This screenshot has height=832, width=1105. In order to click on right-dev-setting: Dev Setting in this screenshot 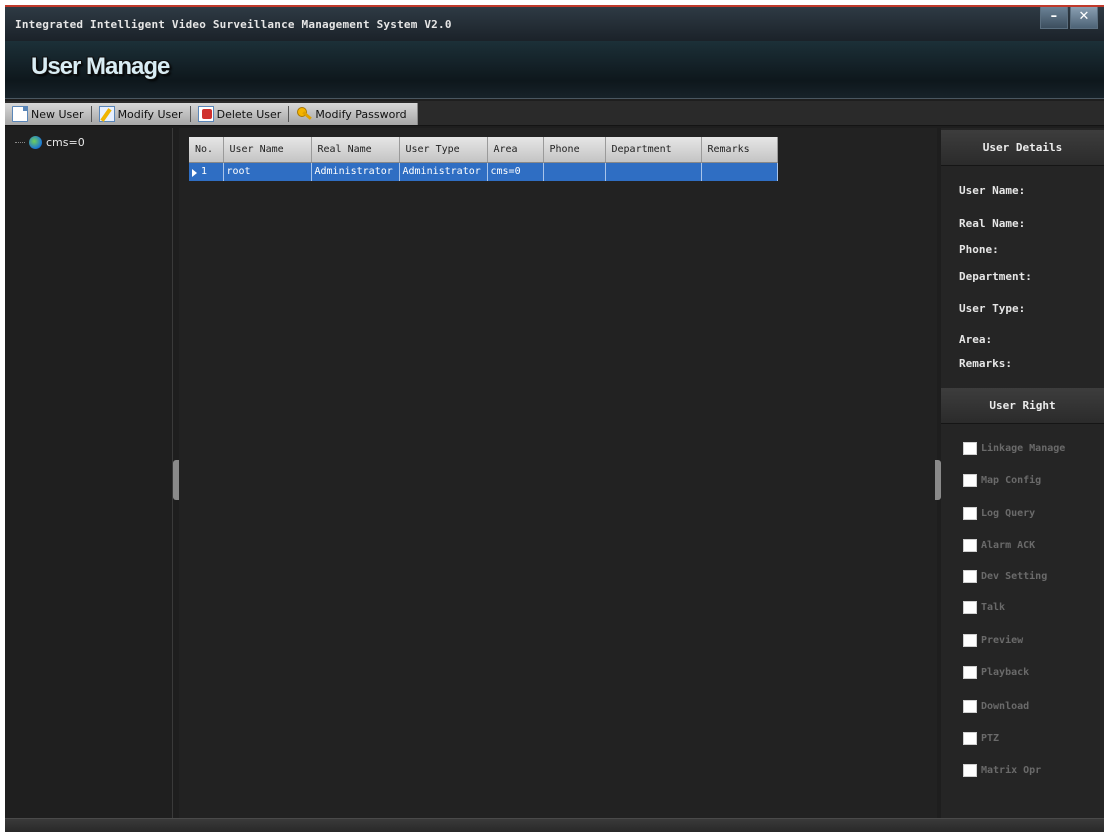, I will do `click(1005, 576)`.